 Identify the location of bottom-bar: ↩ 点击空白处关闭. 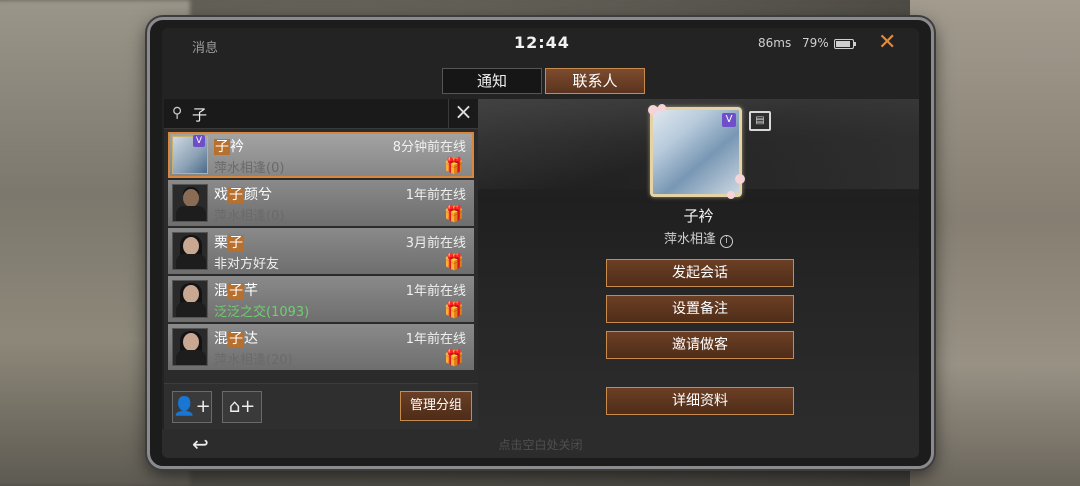
(540, 443).